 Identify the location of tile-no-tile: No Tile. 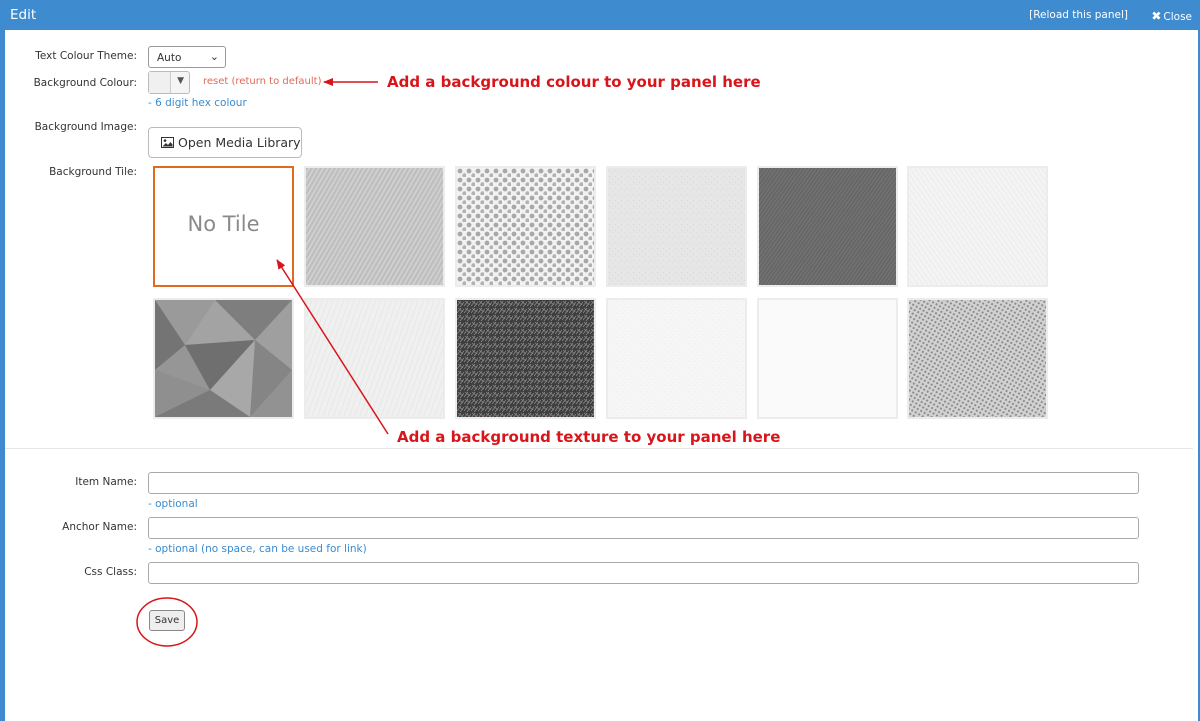
(223, 226).